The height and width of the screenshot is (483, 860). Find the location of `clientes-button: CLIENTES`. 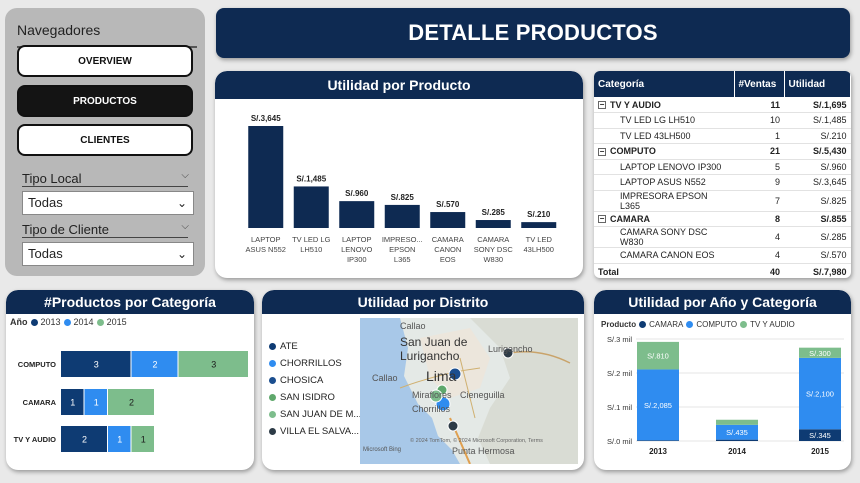

clientes-button: CLIENTES is located at coordinates (105, 140).